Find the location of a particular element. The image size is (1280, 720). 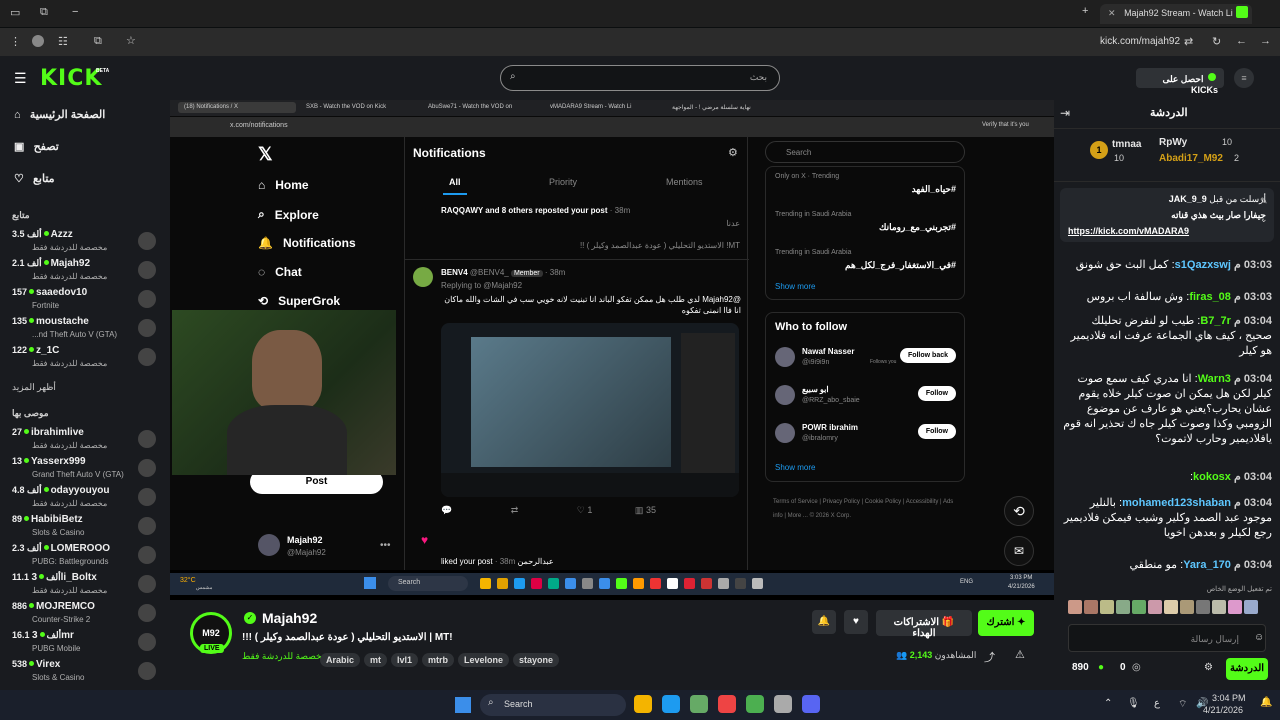

recommended-channel: 89 HabibiBetz Slots & Casino is located at coordinates (87, 528).